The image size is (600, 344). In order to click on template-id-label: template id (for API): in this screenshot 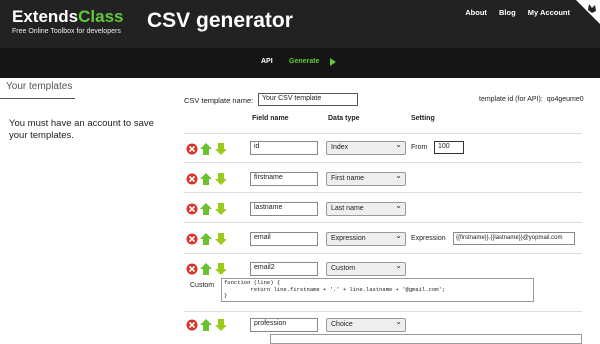, I will do `click(511, 99)`.